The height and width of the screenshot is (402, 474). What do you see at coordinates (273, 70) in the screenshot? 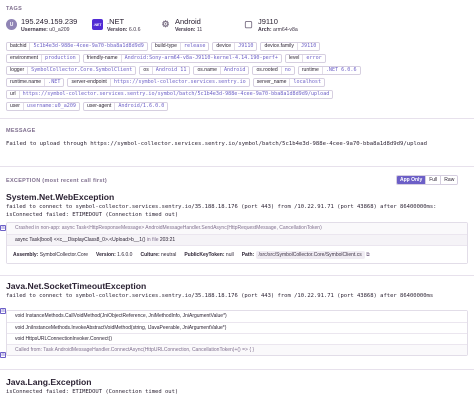
I see `tag-os-rooted: os.rooted no` at bounding box center [273, 70].